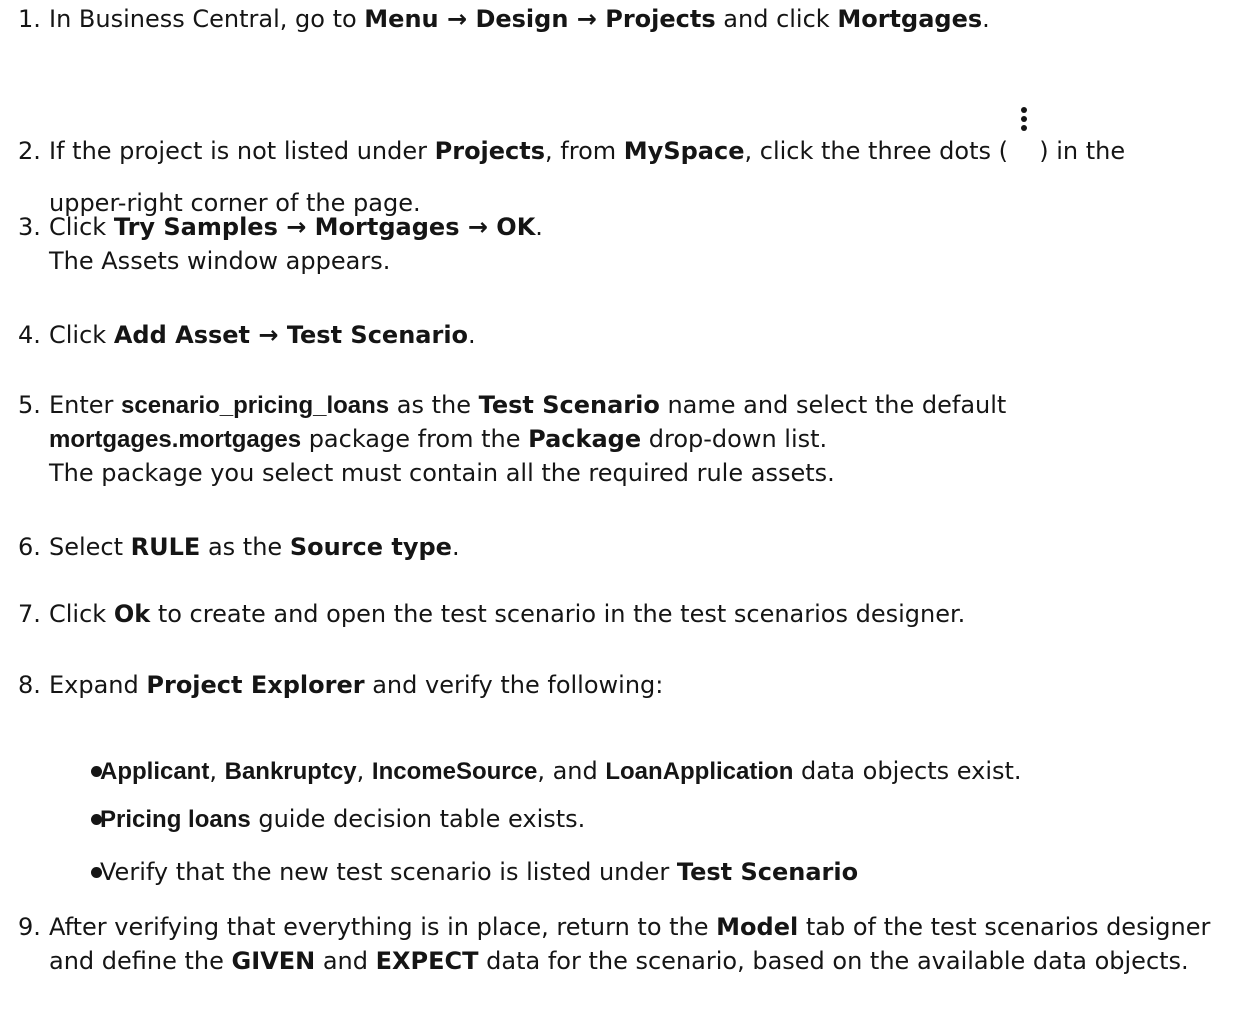  I want to click on text-run: and define the, so click(140, 961).